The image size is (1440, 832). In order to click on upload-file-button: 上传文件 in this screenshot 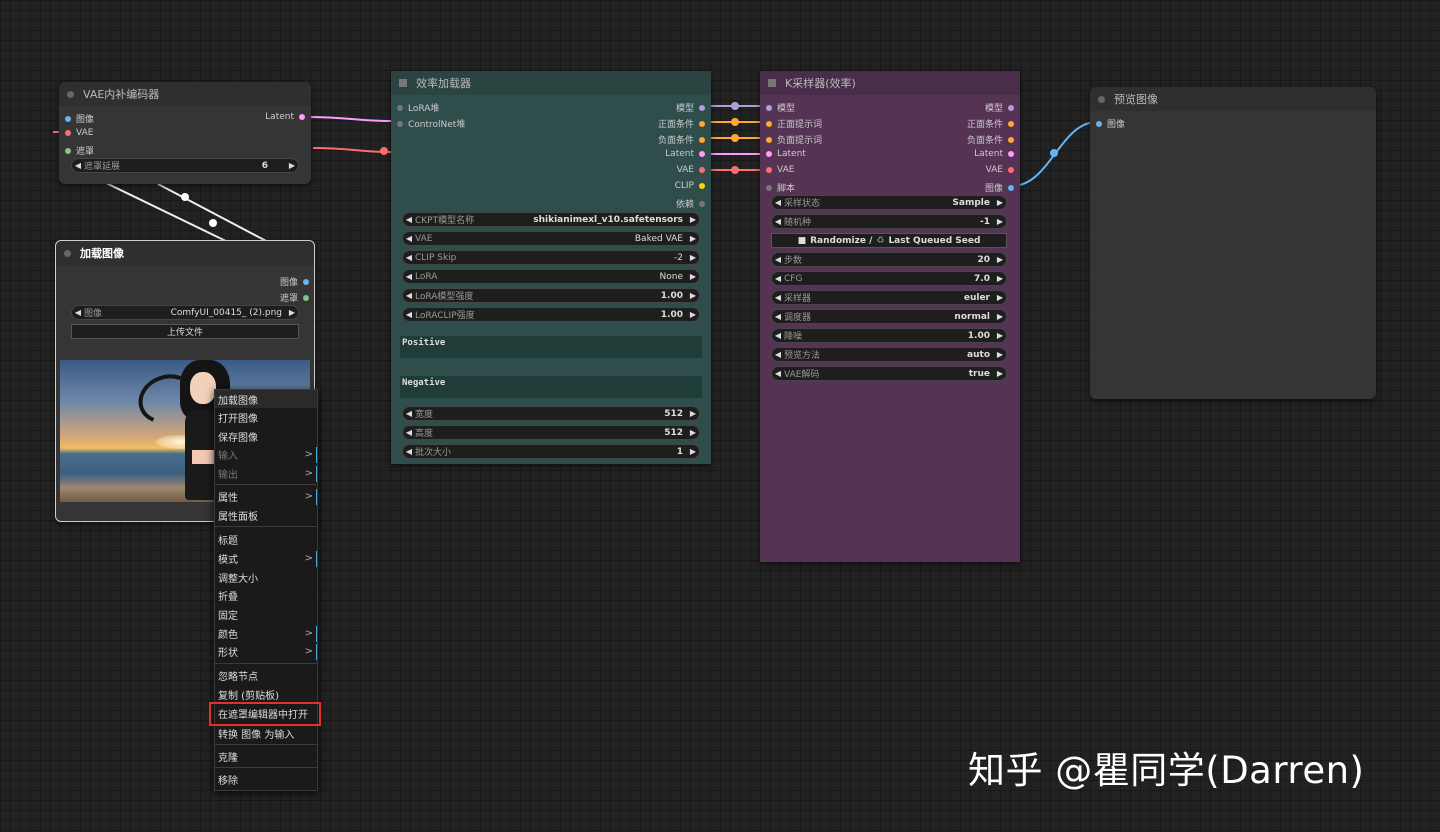, I will do `click(185, 331)`.